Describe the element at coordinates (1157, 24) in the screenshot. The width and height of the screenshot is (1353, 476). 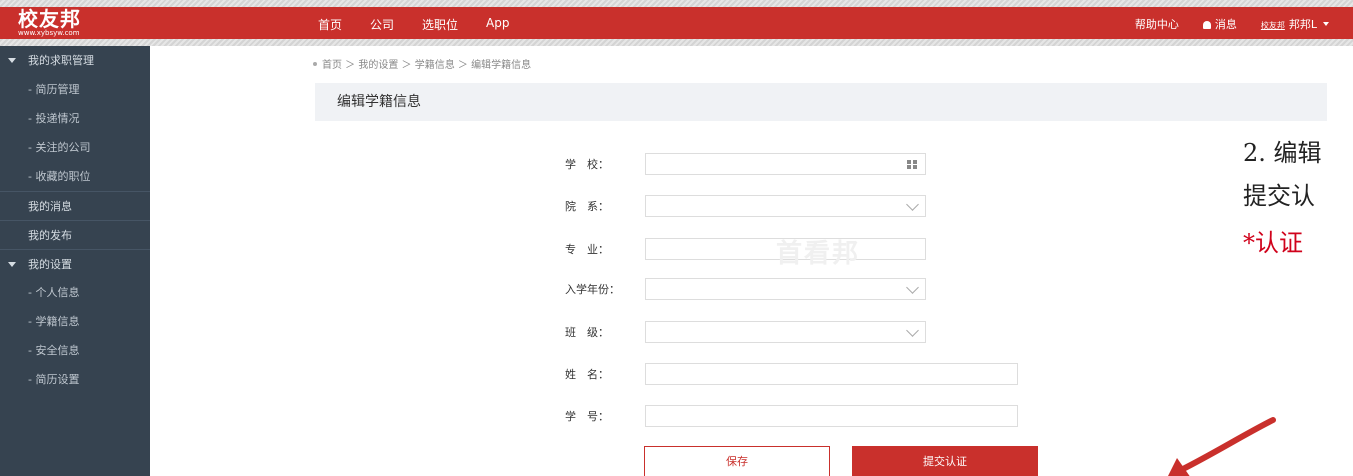
I see `help-center-link: 帮助中心` at that location.